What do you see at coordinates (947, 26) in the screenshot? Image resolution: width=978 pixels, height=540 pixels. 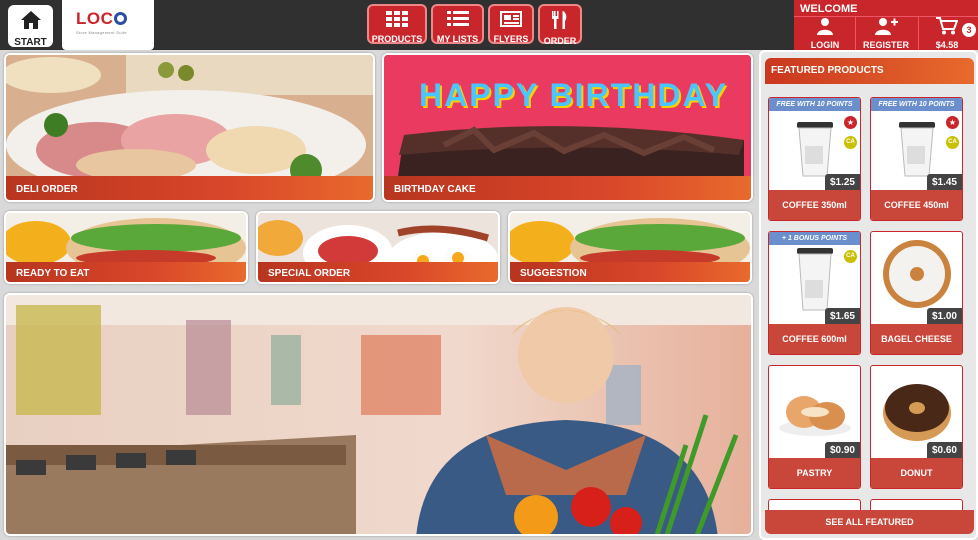 I see `cart-icon` at bounding box center [947, 26].